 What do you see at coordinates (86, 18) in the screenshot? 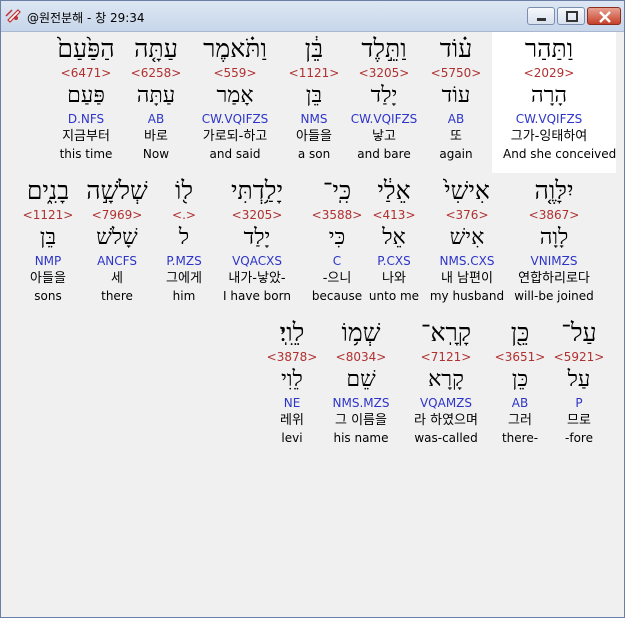
I see `window-title: @원전분해 - 창 29:34` at bounding box center [86, 18].